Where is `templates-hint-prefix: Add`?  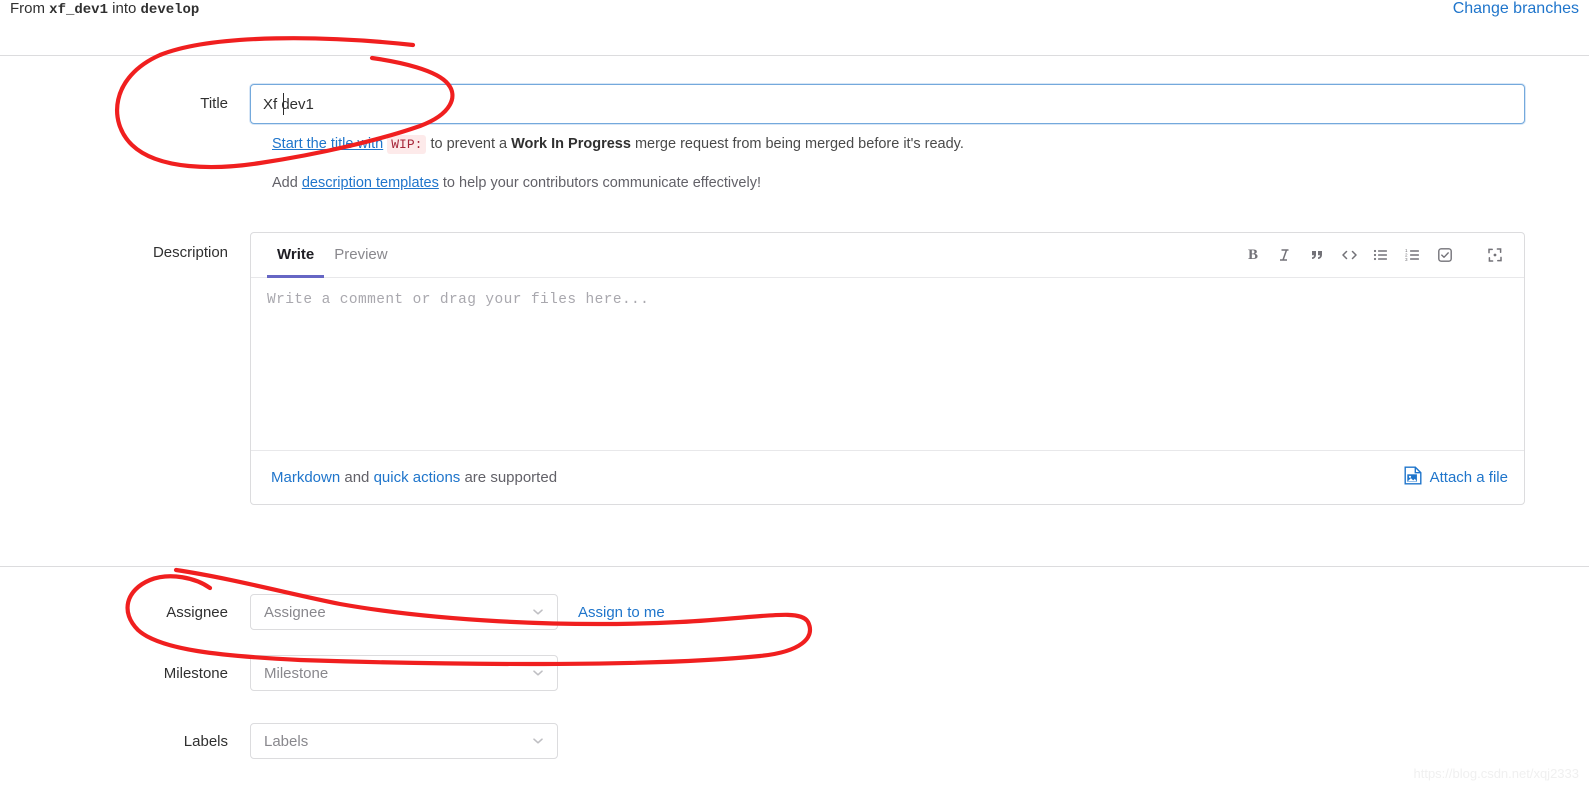 templates-hint-prefix: Add is located at coordinates (285, 183).